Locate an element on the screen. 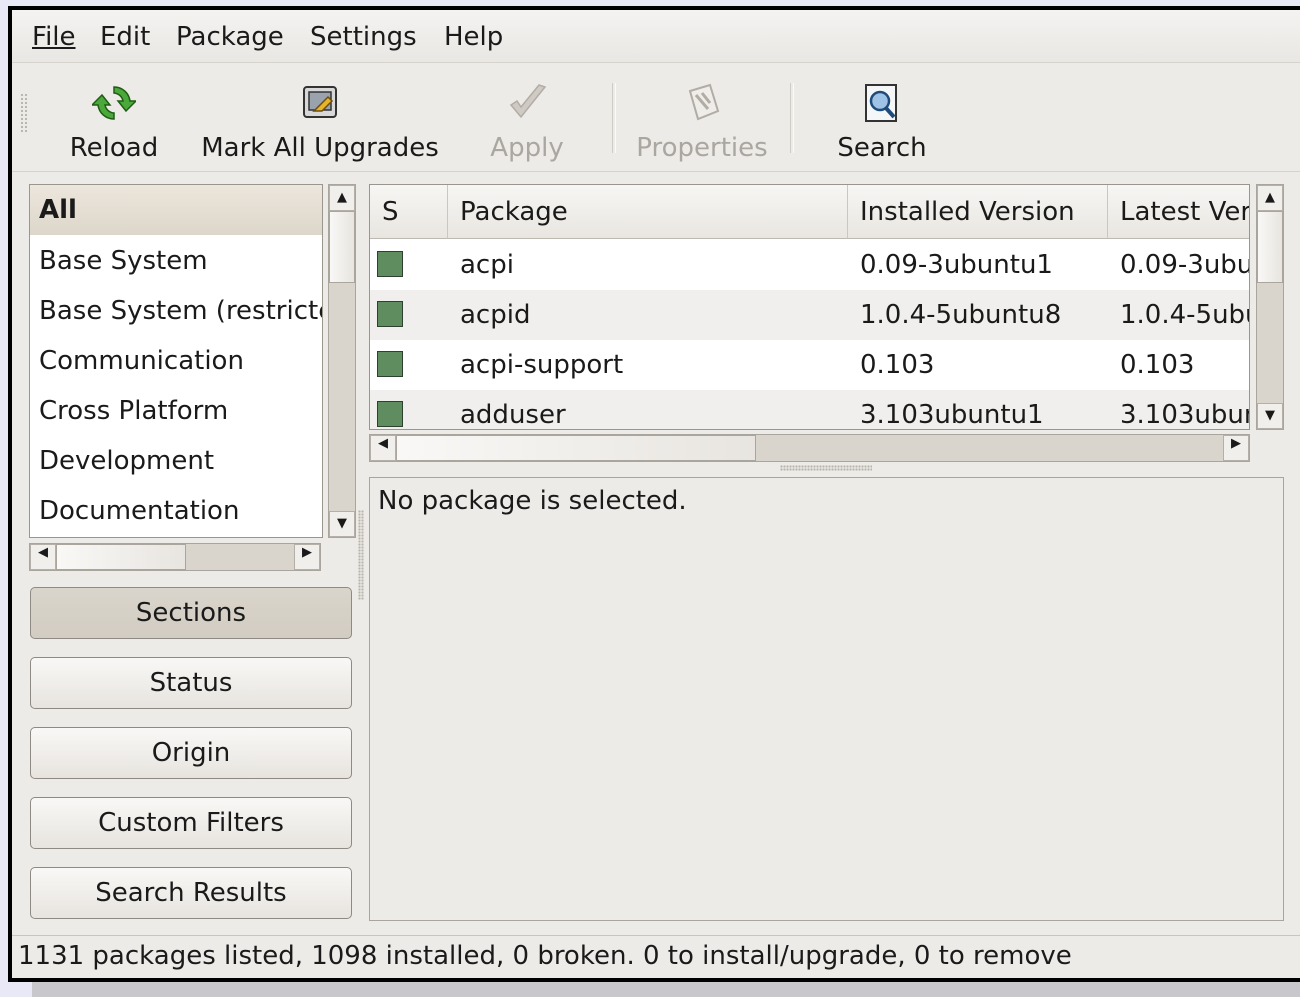 The height and width of the screenshot is (997, 1300). mark-all-upgrades-button: Mark All Upgrades is located at coordinates (320, 118).